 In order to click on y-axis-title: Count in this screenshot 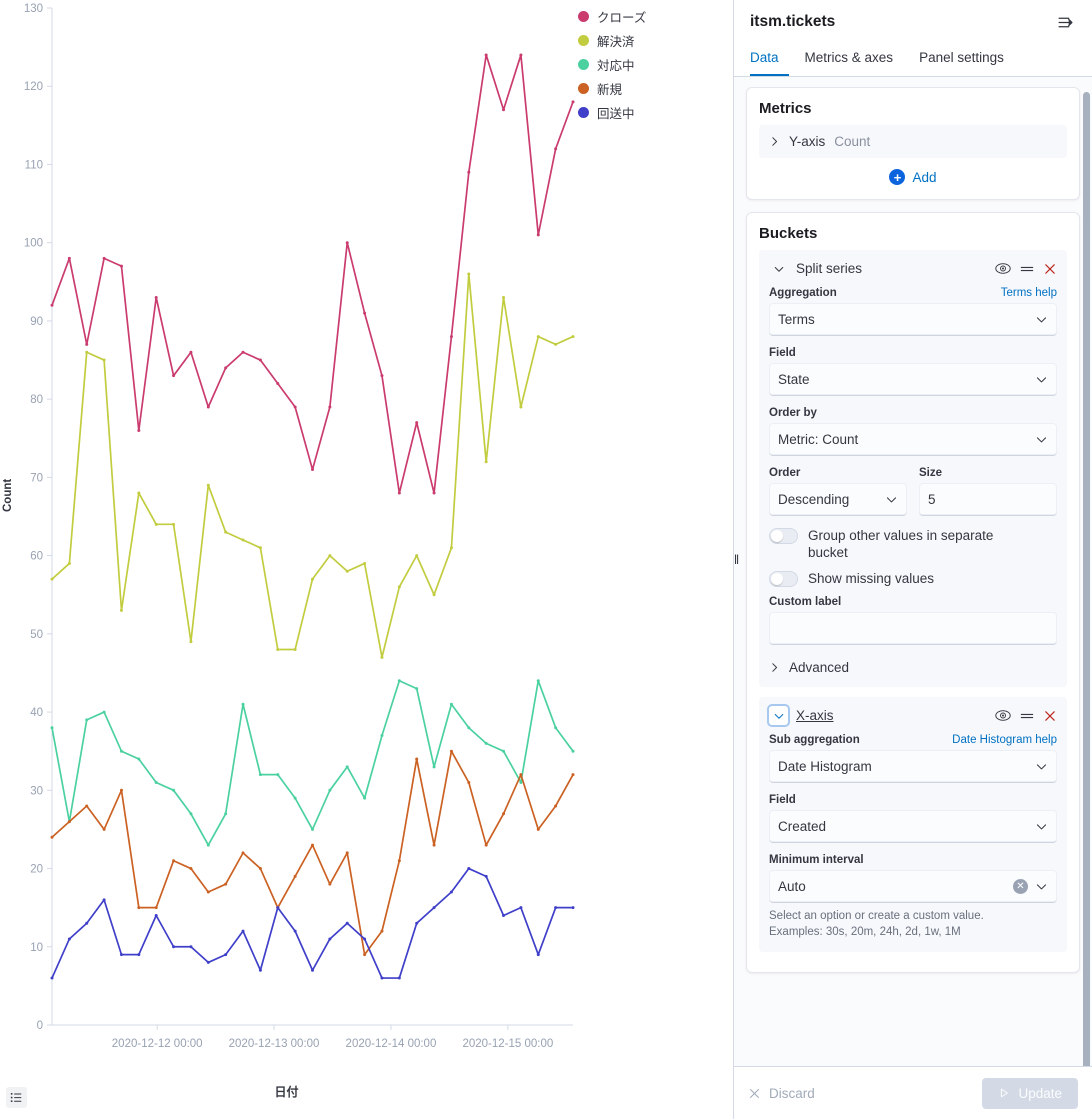, I will do `click(8, 495)`.